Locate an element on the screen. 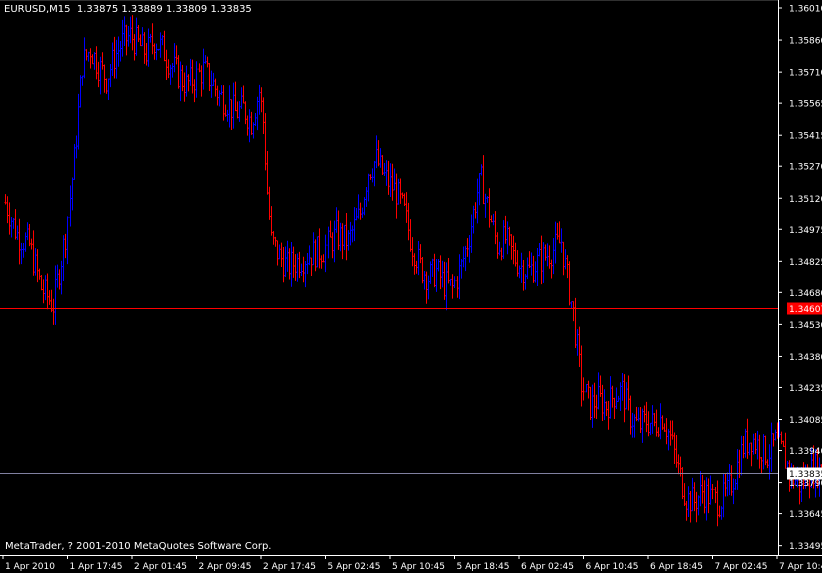 This screenshot has height=573, width=822. ohlc-values: 1.33875 1.33889 1.33809 1.33835 is located at coordinates (164, 9).